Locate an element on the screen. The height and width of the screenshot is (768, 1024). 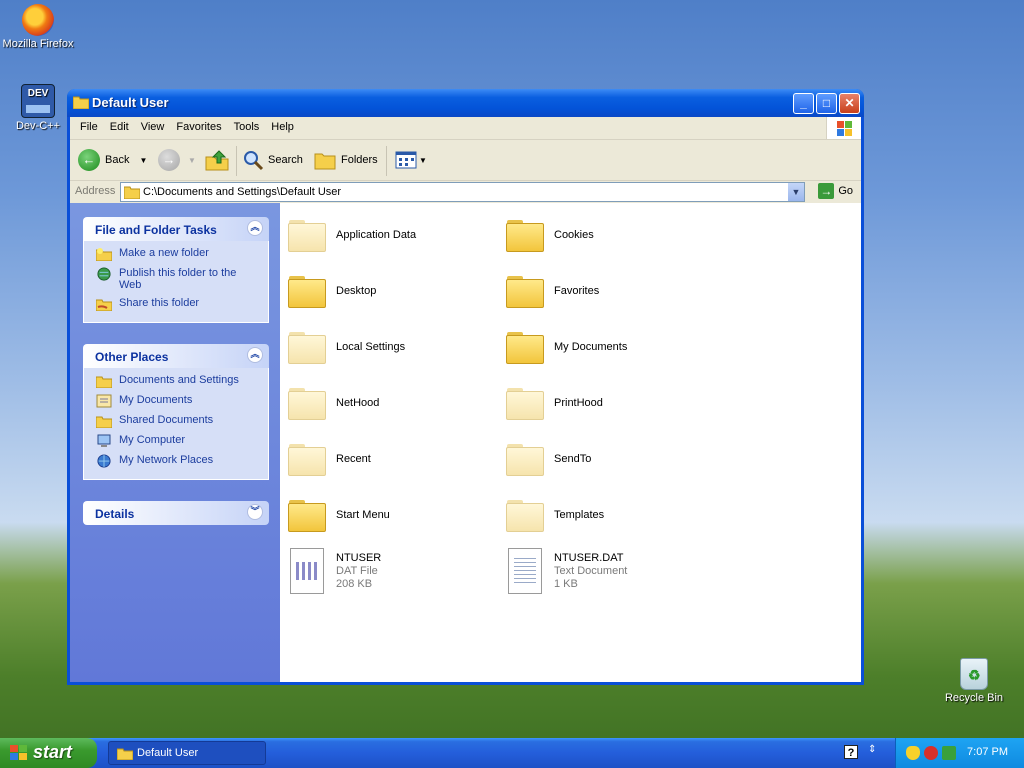
item-text: Start Menu is located at coordinates (363, 515).